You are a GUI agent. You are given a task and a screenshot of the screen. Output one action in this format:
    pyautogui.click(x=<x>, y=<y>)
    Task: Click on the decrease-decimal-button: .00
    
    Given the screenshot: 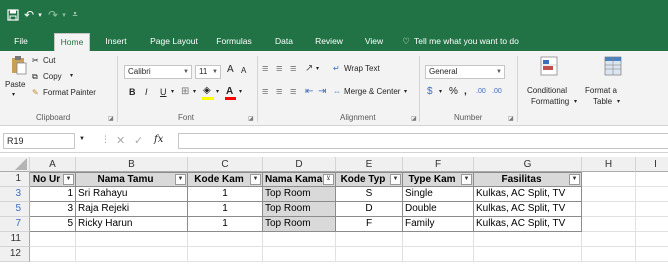 What is the action you would take?
    pyautogui.click(x=497, y=91)
    